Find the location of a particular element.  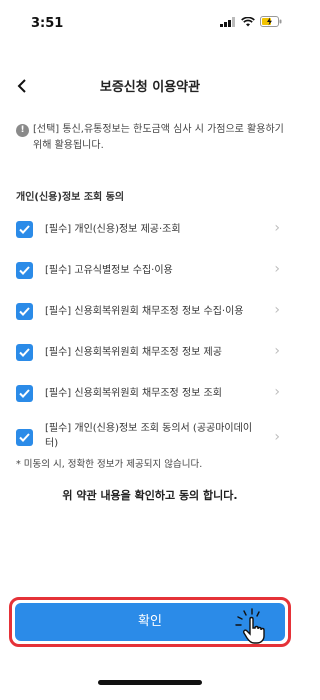

term-item: [필수] 개인(신용)정보 조회 동의서 (공공마이데이터) › is located at coordinates (150, 436).